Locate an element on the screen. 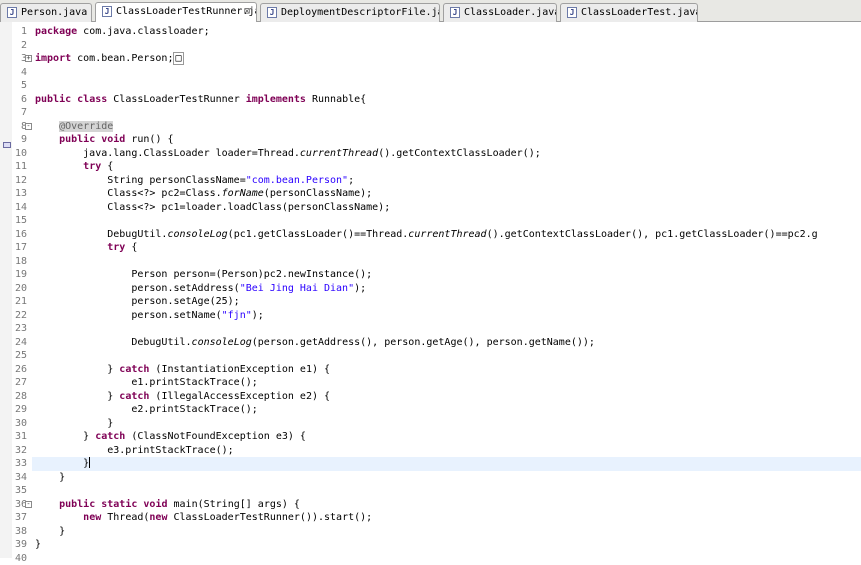 The width and height of the screenshot is (861, 565). tab-classloadertestrunner-java: J ClassLoaderTestRunner.java⊠ is located at coordinates (176, 12).